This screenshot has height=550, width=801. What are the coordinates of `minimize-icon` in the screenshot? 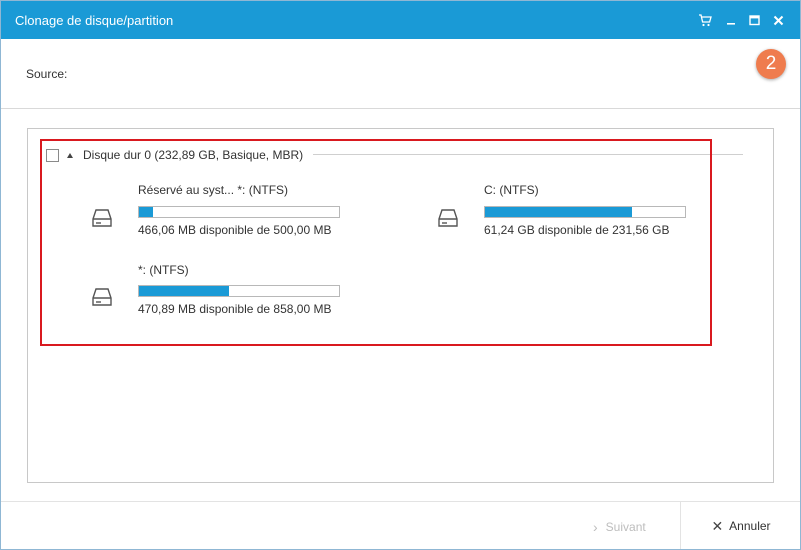 It's located at (731, 20).